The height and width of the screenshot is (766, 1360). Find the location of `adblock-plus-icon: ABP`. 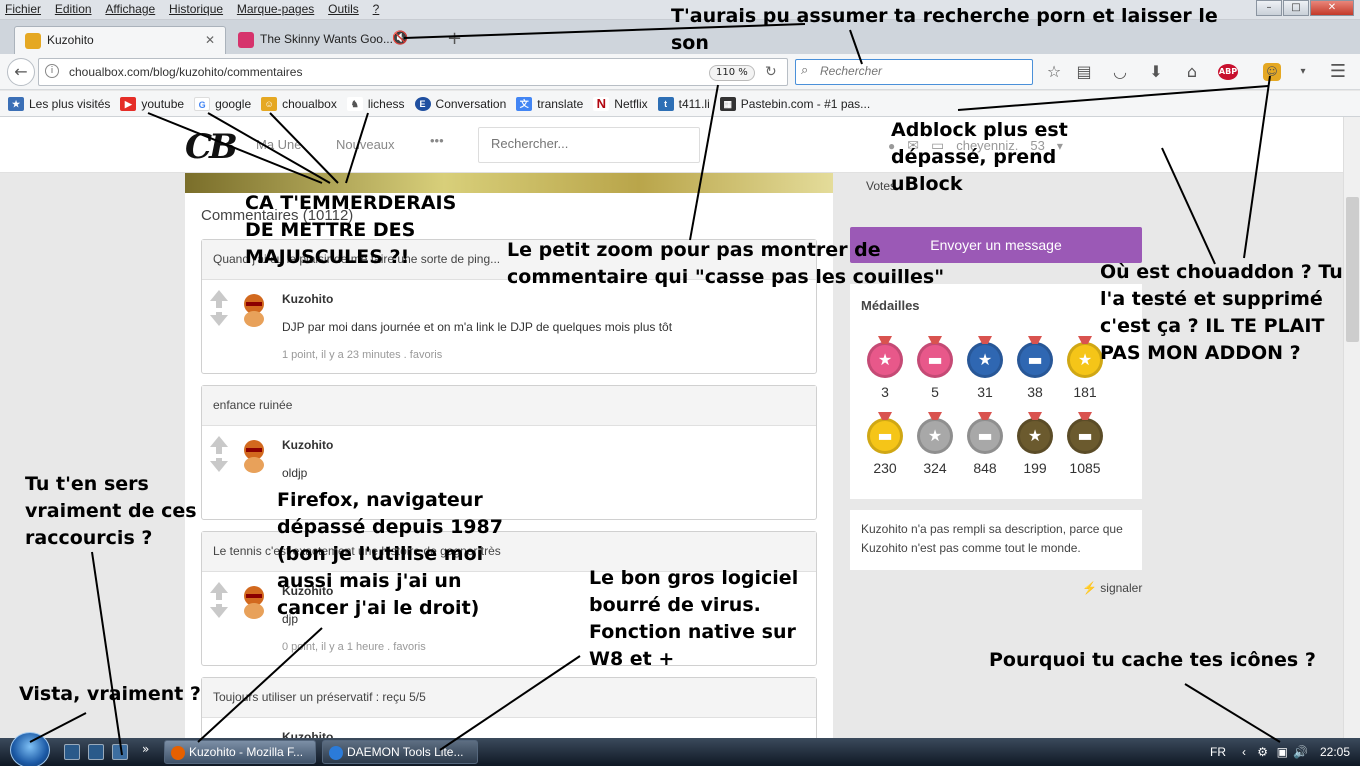

adblock-plus-icon: ABP is located at coordinates (1228, 72).